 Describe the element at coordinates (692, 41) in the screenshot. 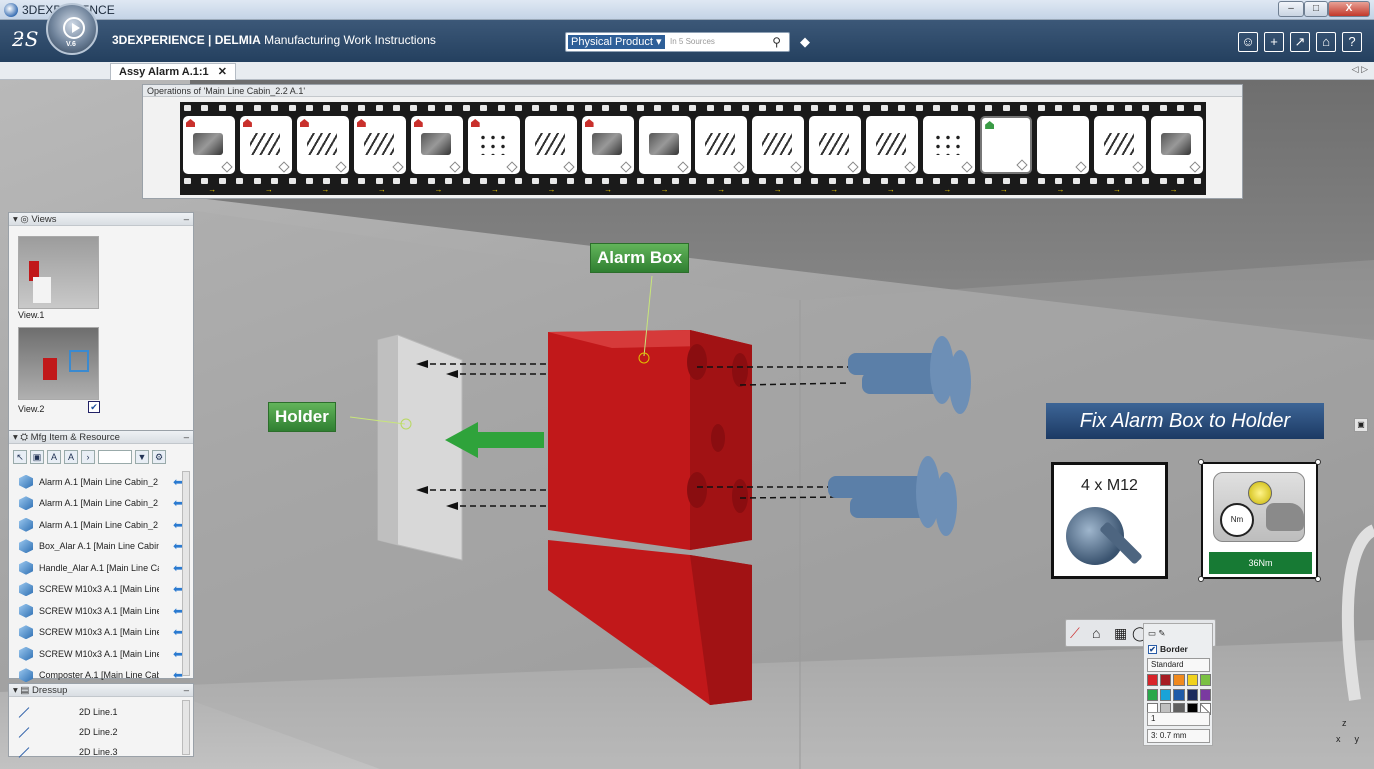

I see `search-input: In 5 Sources` at that location.